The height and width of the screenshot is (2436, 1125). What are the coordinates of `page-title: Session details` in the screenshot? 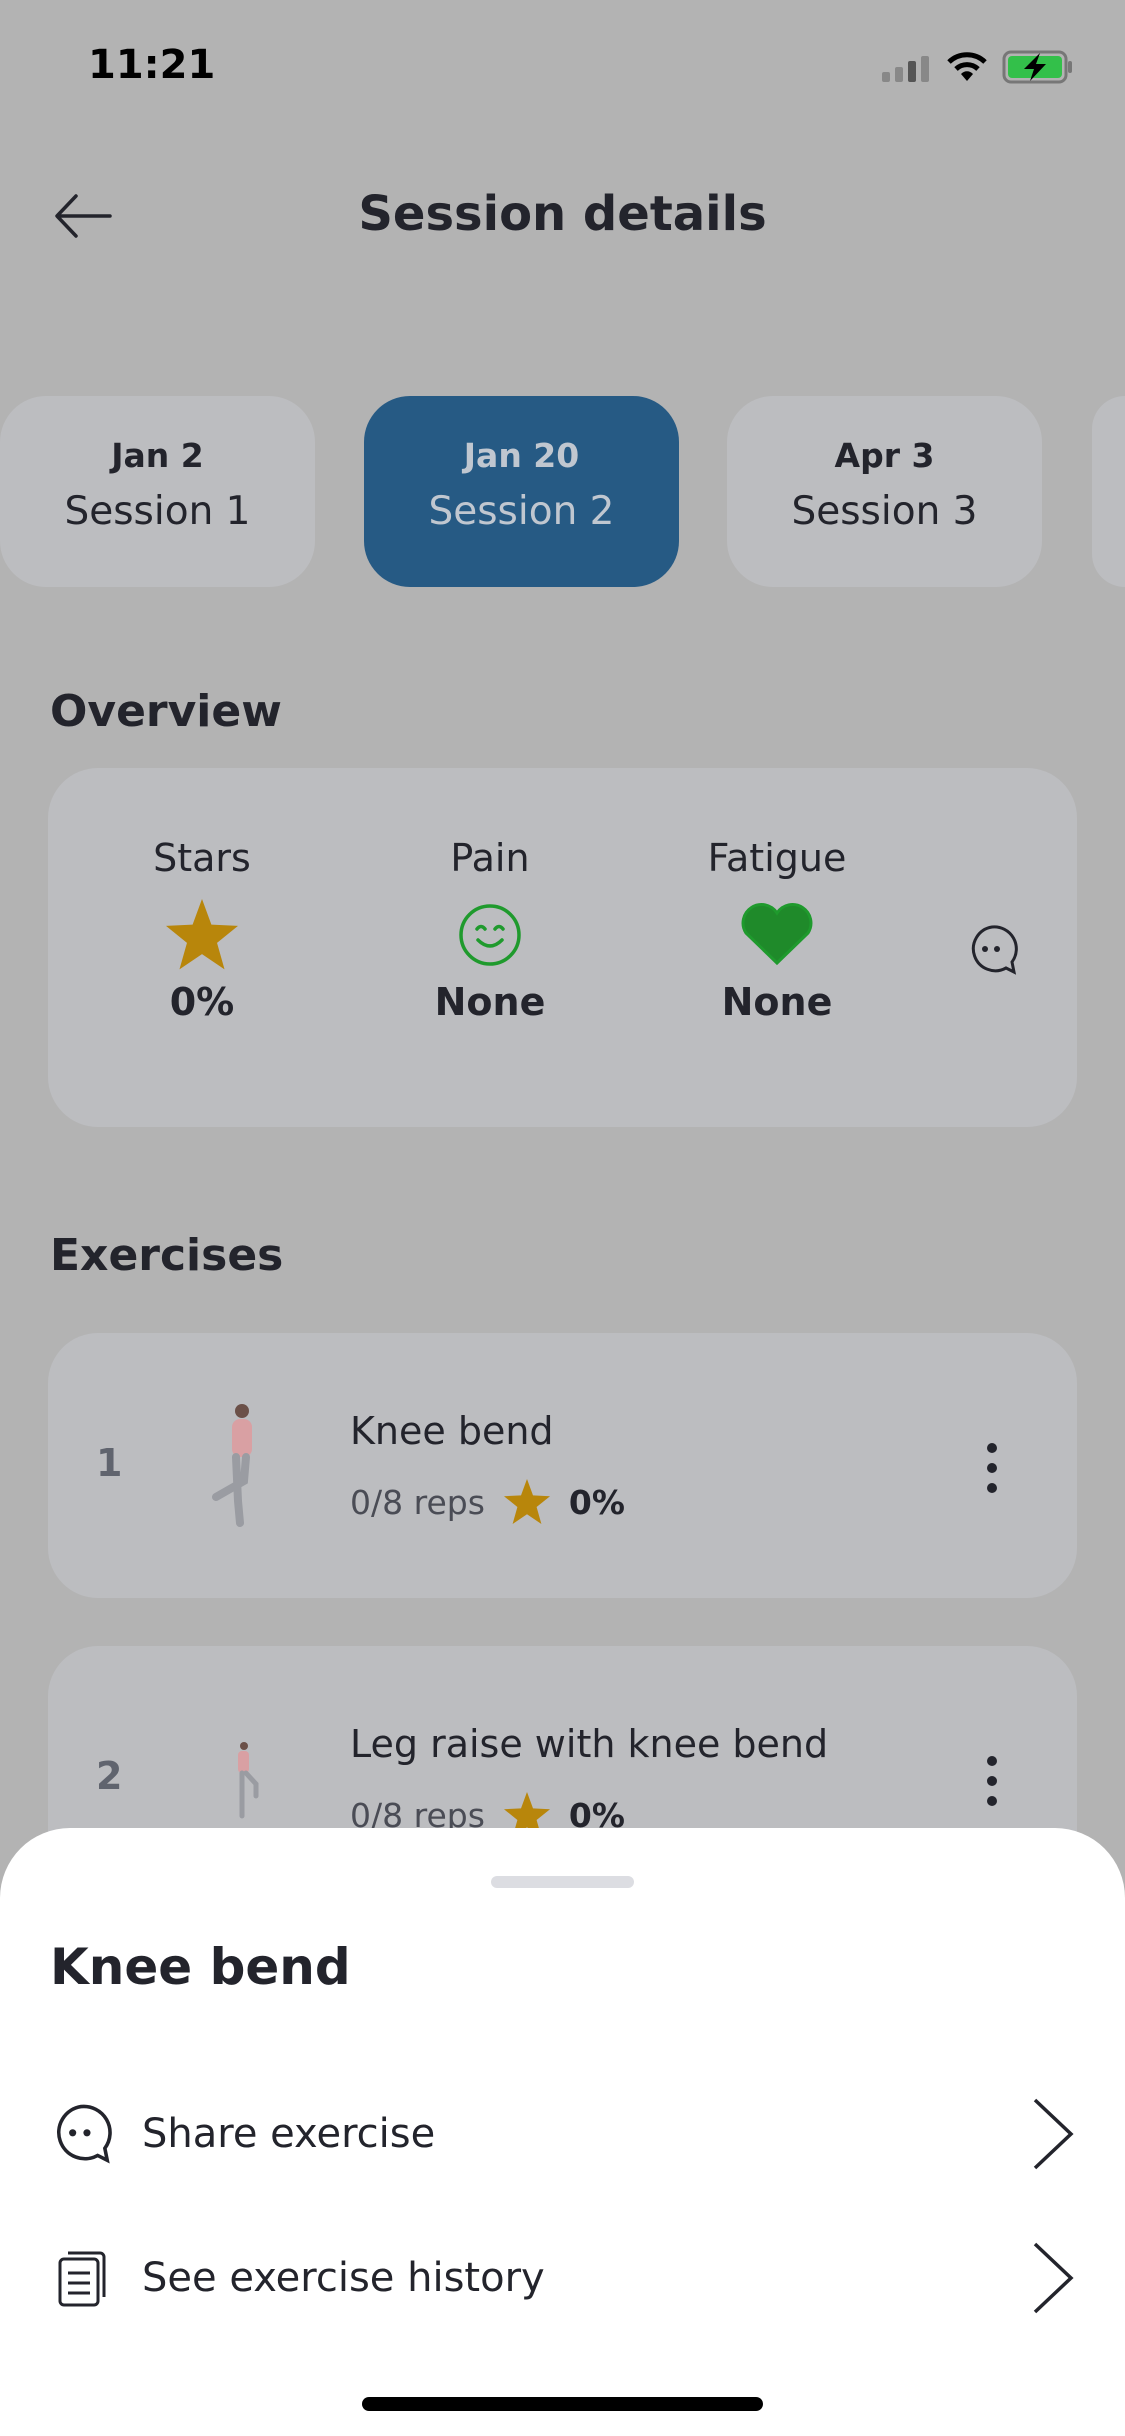 It's located at (562, 214).